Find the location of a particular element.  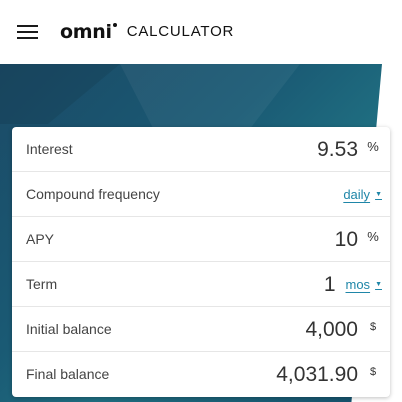

compound-frequency-select: daily ▼ is located at coordinates (362, 194).